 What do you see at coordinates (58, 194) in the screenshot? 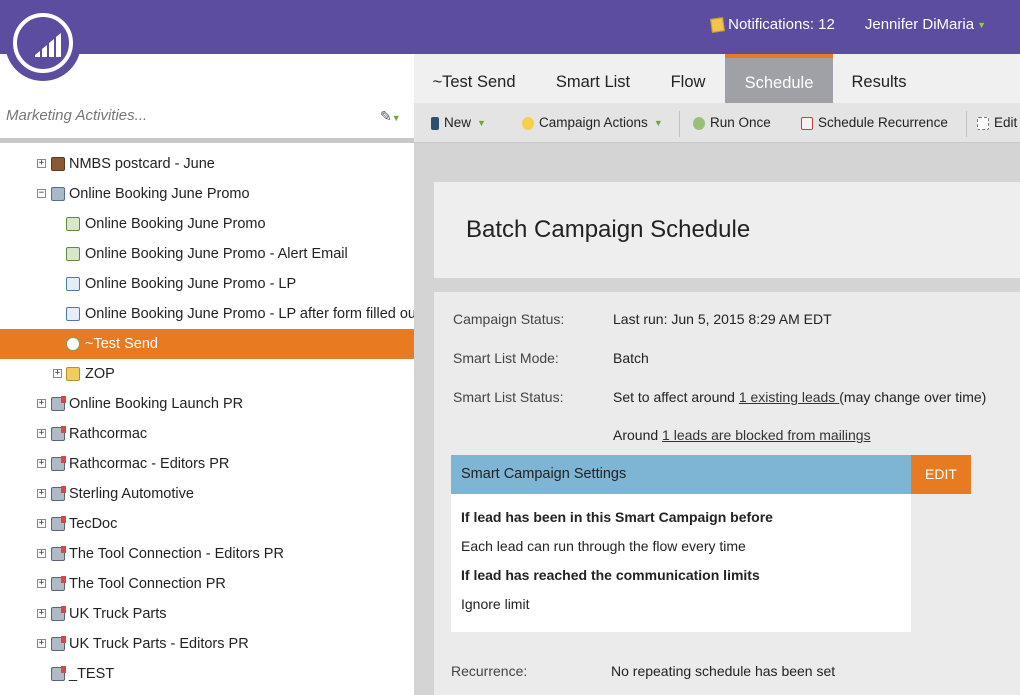
I see `program-icon` at bounding box center [58, 194].